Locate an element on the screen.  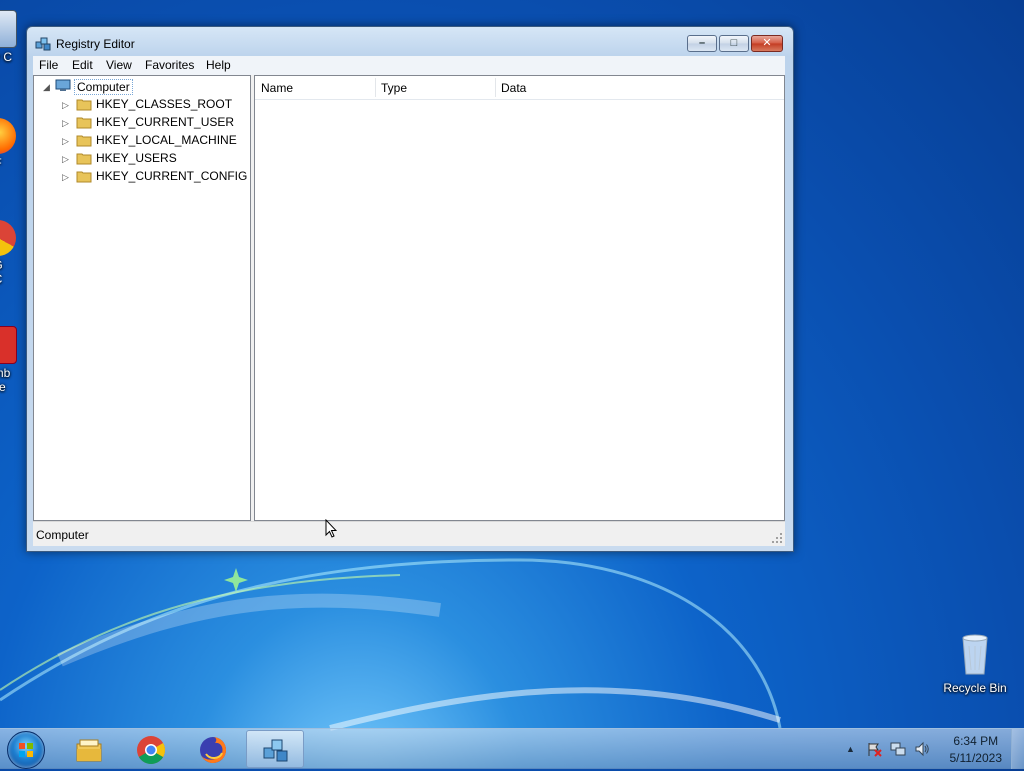
menu-bar: File Edit View Favorites Help is located at coordinates (409, 65).